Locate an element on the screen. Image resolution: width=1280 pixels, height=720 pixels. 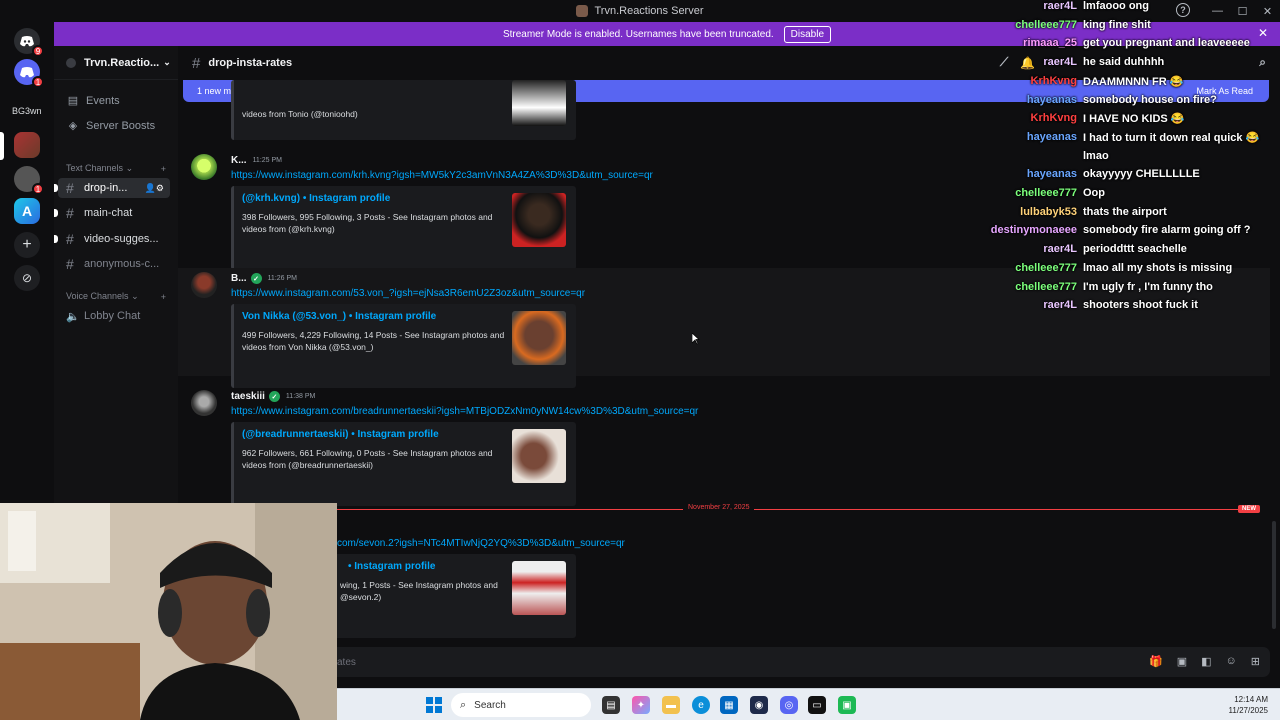
discord-taskbar-icon: ◎ is located at coordinates (789, 705).